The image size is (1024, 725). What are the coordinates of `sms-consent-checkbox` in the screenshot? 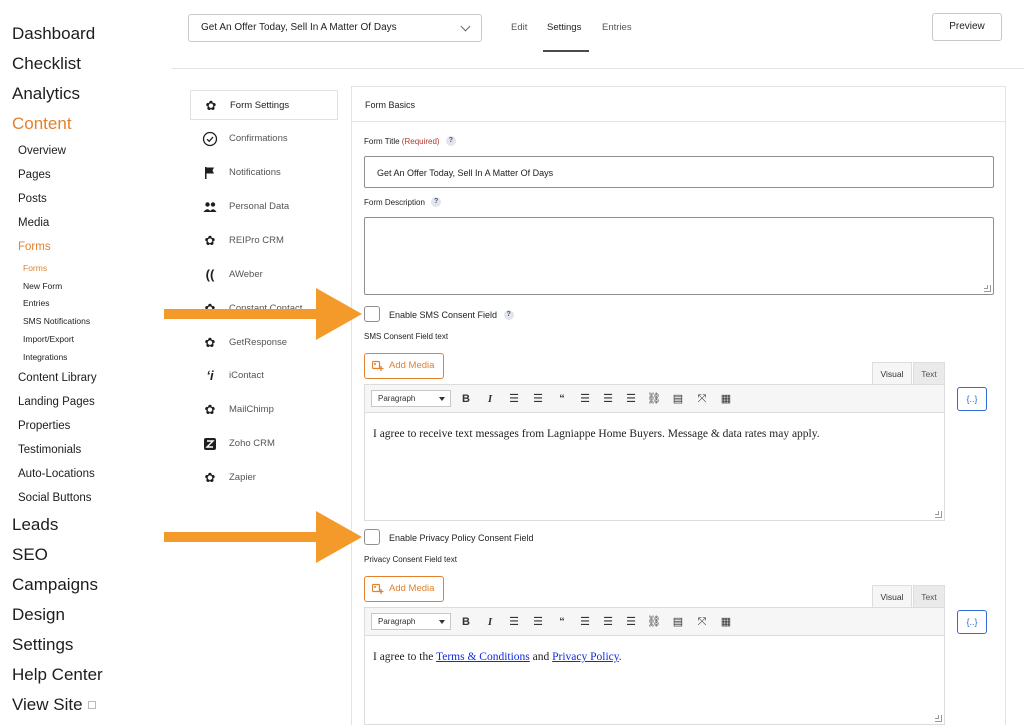 It's located at (372, 314).